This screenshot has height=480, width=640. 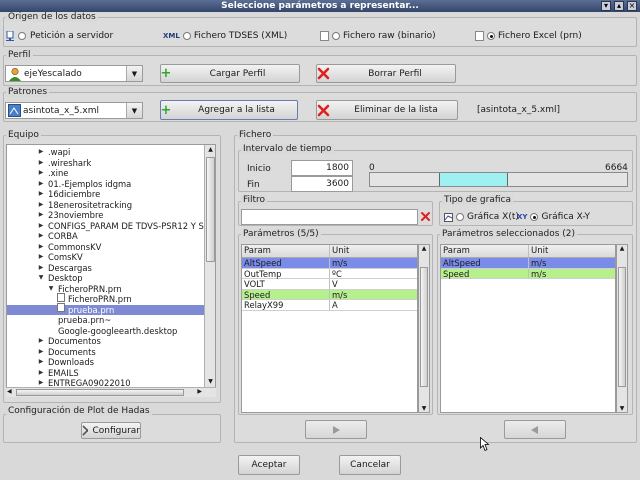 I want to click on origen-option-server: Petición a servidor, so click(x=59, y=36).